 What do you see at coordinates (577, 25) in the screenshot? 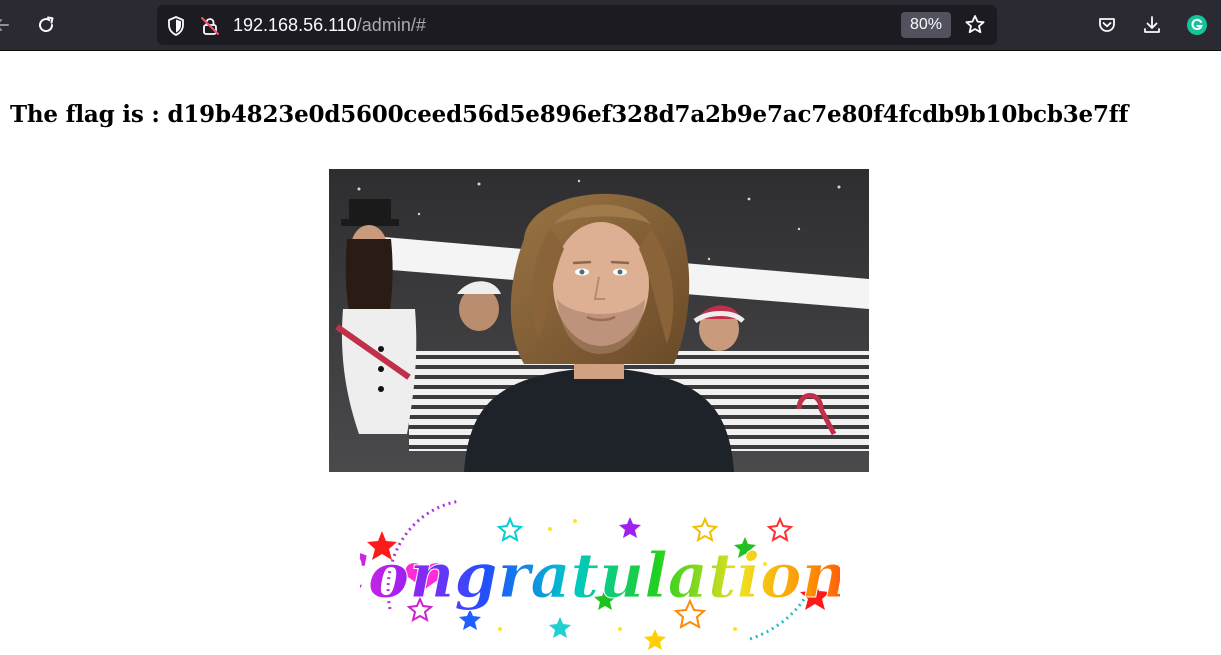
I see `address-bar: 192.168.56.110/admin/# 80%` at bounding box center [577, 25].